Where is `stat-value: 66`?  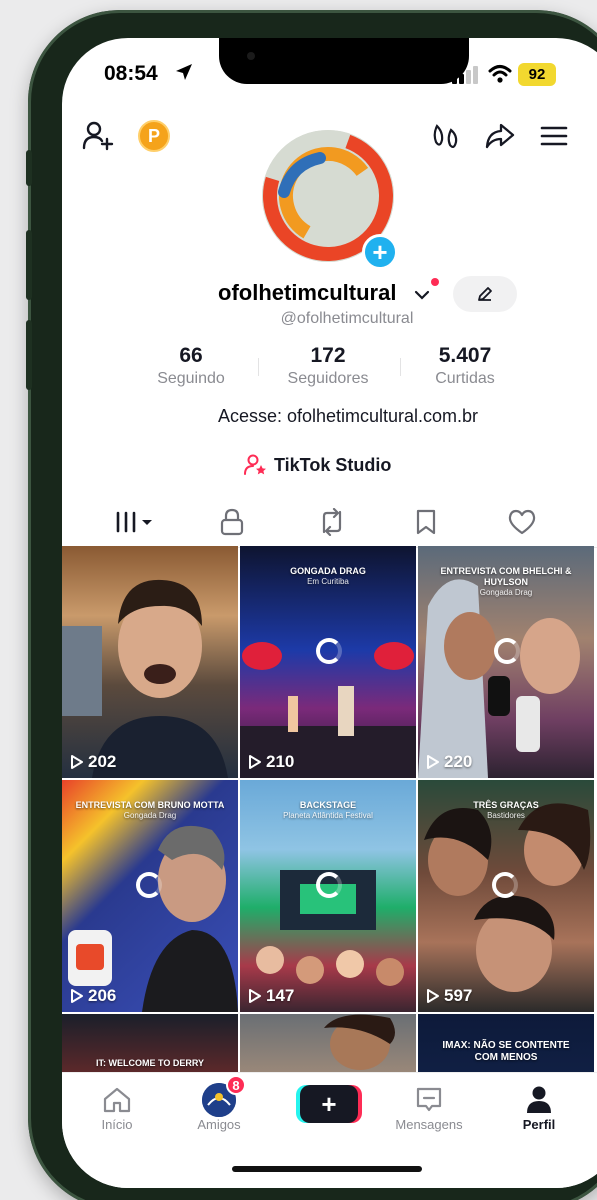 stat-value: 66 is located at coordinates (191, 355).